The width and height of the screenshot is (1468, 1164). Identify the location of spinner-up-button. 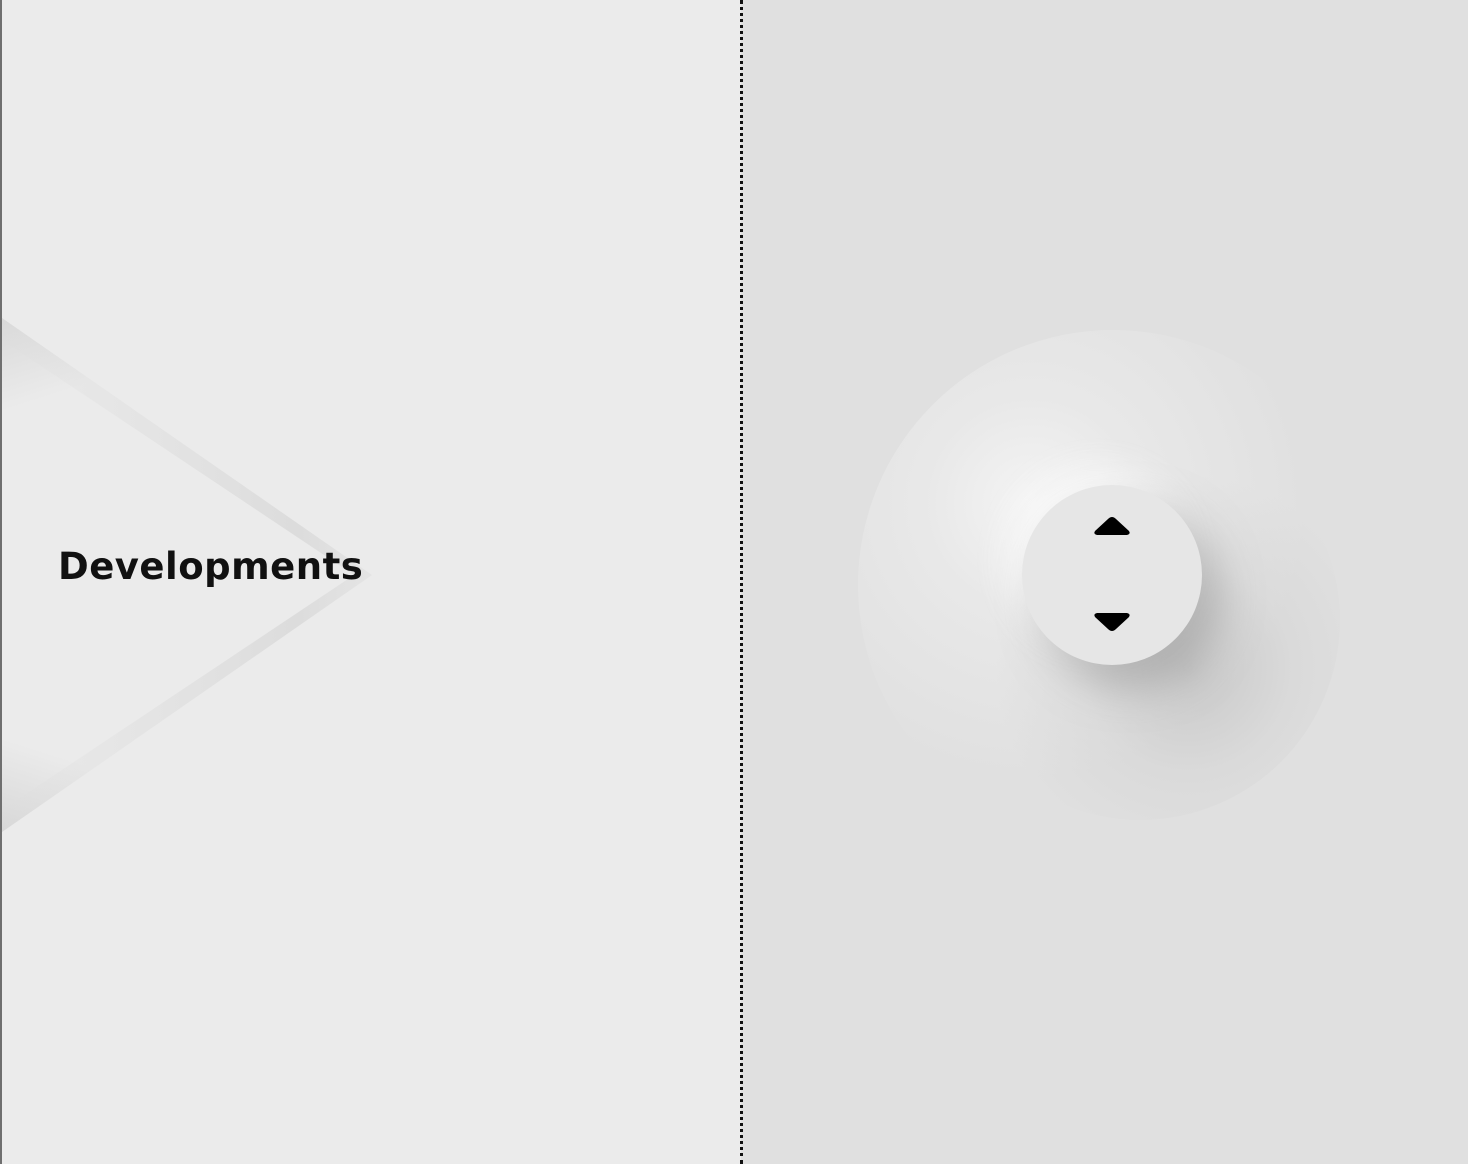
(1112, 526).